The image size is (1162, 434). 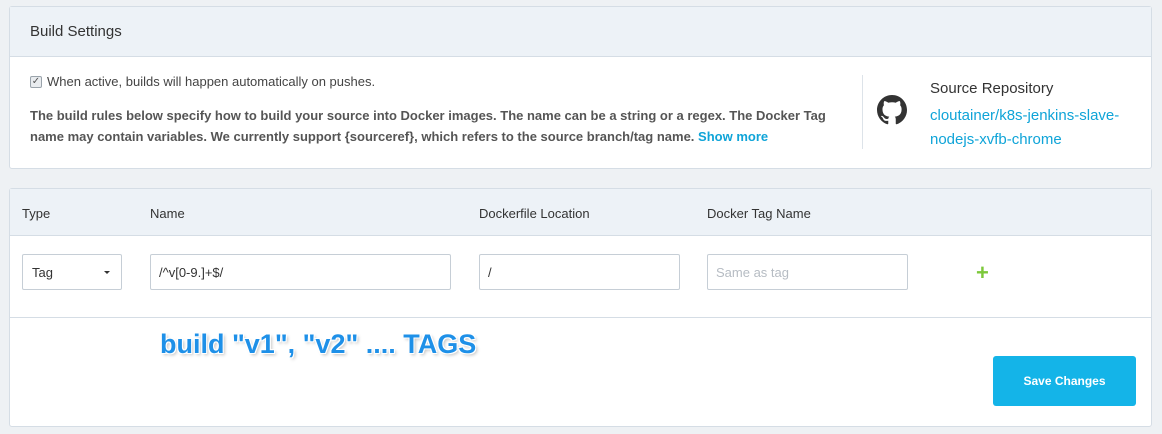 What do you see at coordinates (982, 273) in the screenshot?
I see `plus-icon: +` at bounding box center [982, 273].